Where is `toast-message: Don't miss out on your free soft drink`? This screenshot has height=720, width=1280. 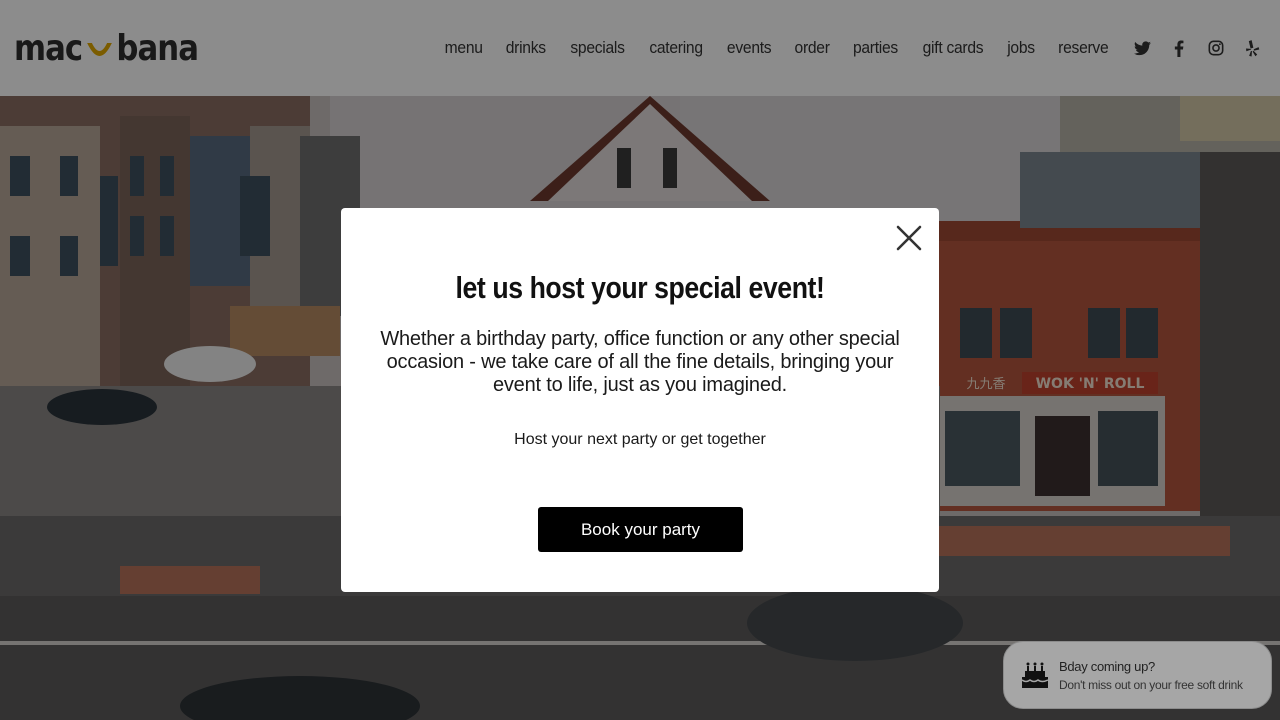
toast-message: Don't miss out on your free soft drink is located at coordinates (1151, 684).